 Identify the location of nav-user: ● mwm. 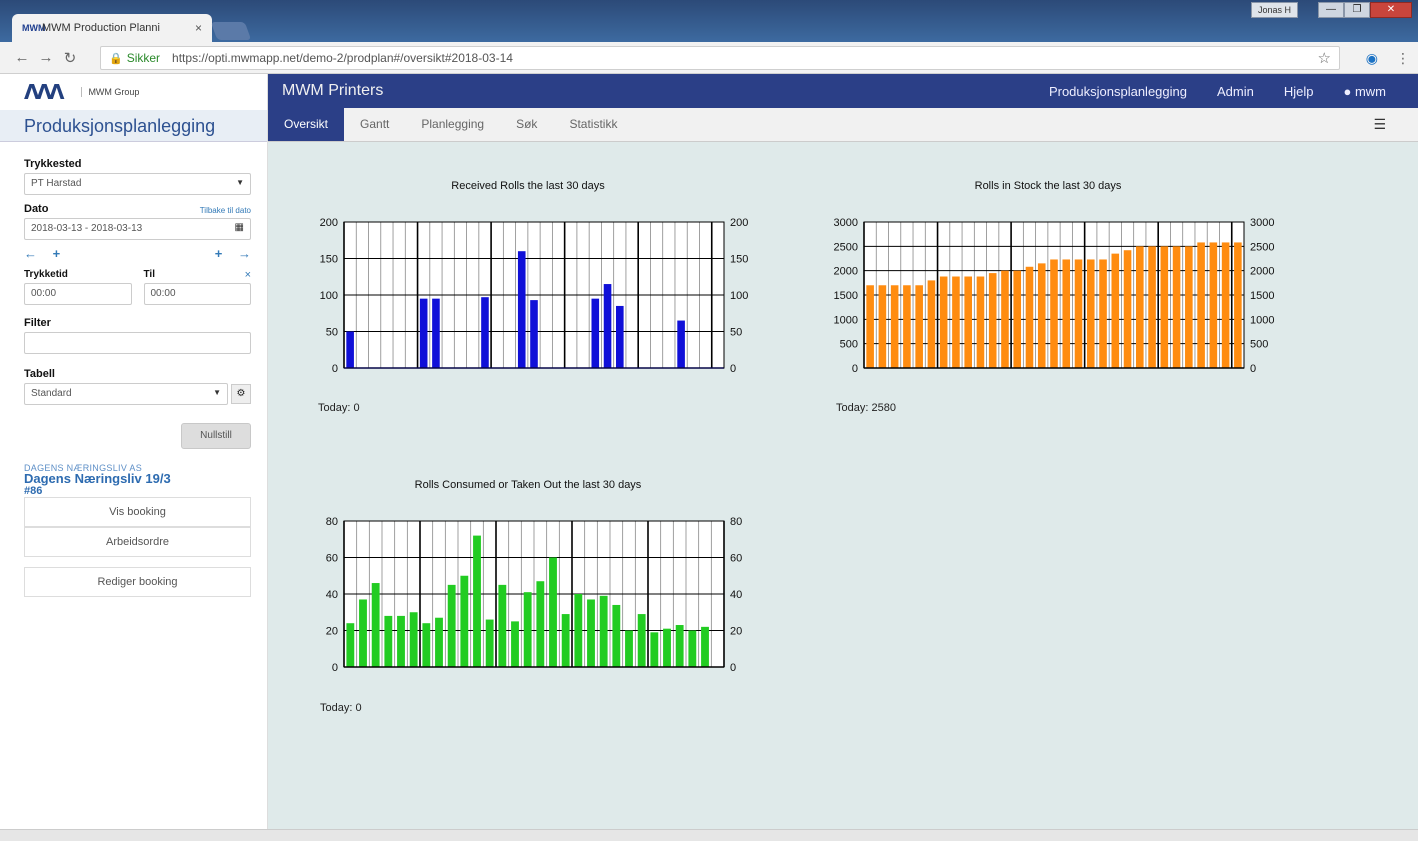
(1364, 91).